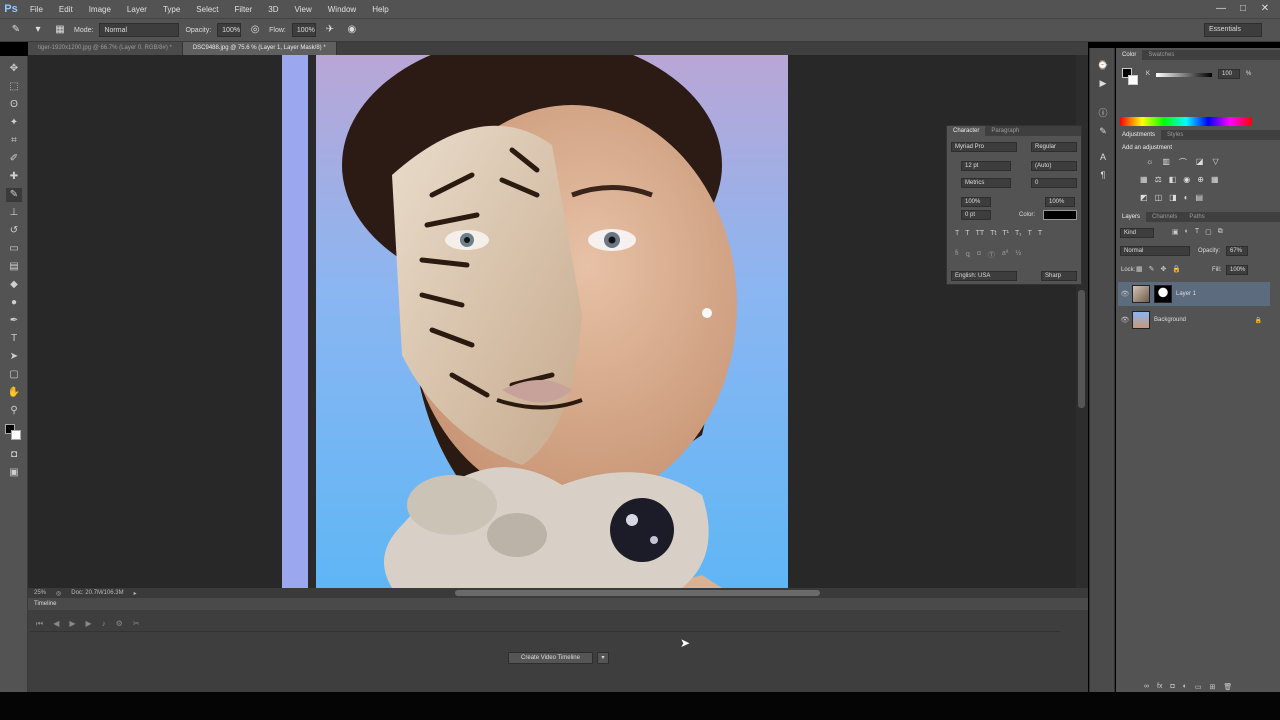 Image resolution: width=1280 pixels, height=720 pixels. I want to click on menu-window: Window, so click(342, 9).